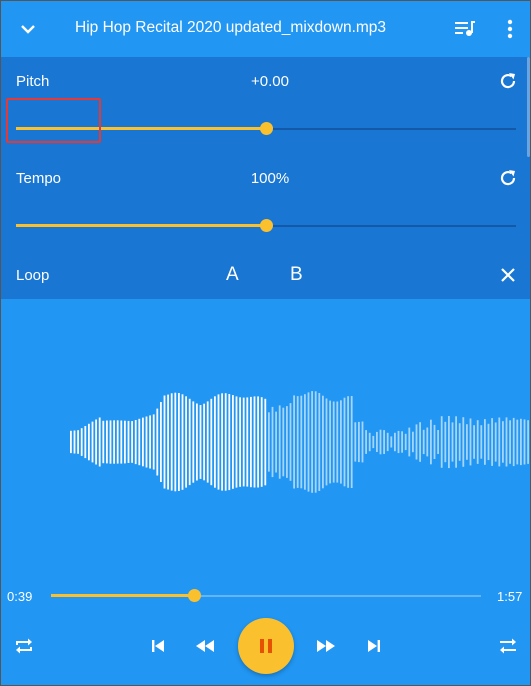 Image resolution: width=531 pixels, height=686 pixels. Describe the element at coordinates (28, 29) in the screenshot. I see `chevron-down-icon` at that location.